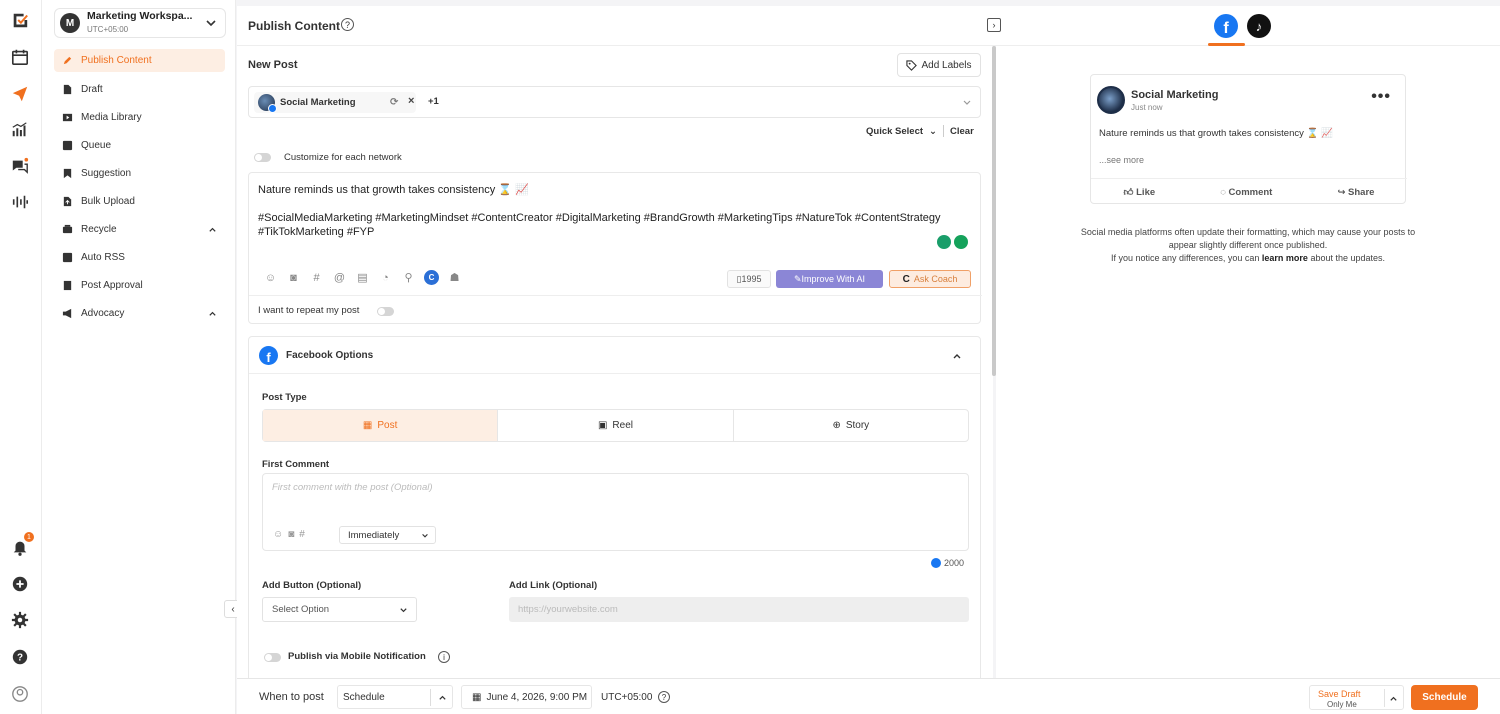 The image size is (1500, 714). Describe the element at coordinates (1259, 26) in the screenshot. I see `tiktok-icon: ♪` at that location.